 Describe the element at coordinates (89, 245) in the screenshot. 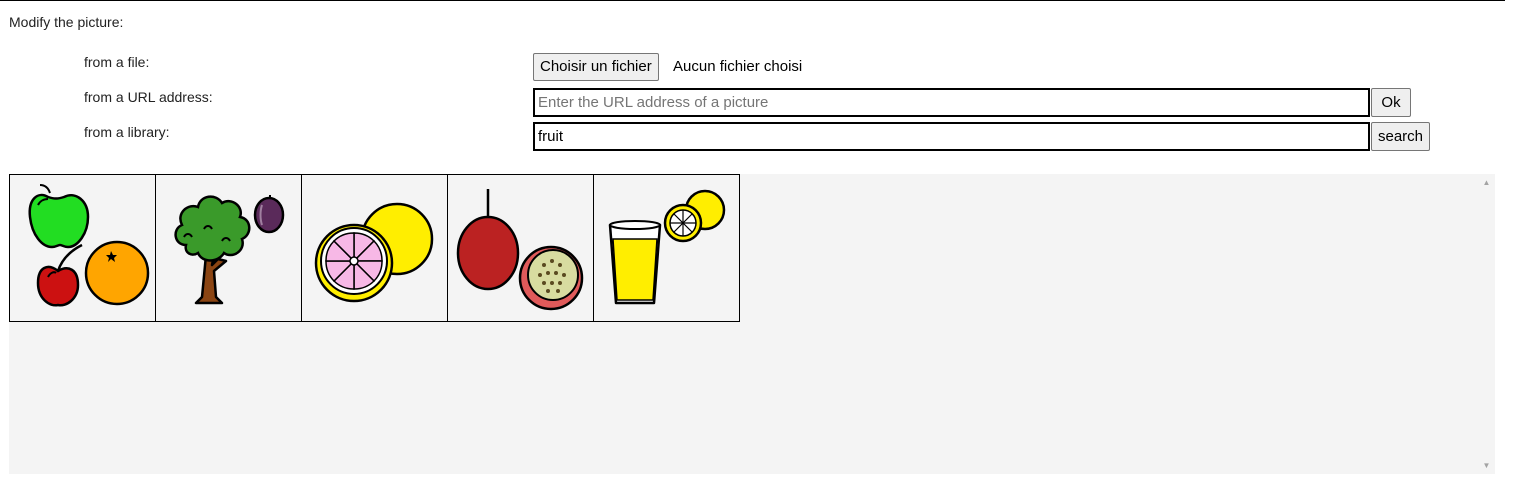

I see `fruits-apple-cherry-orange-icon` at that location.